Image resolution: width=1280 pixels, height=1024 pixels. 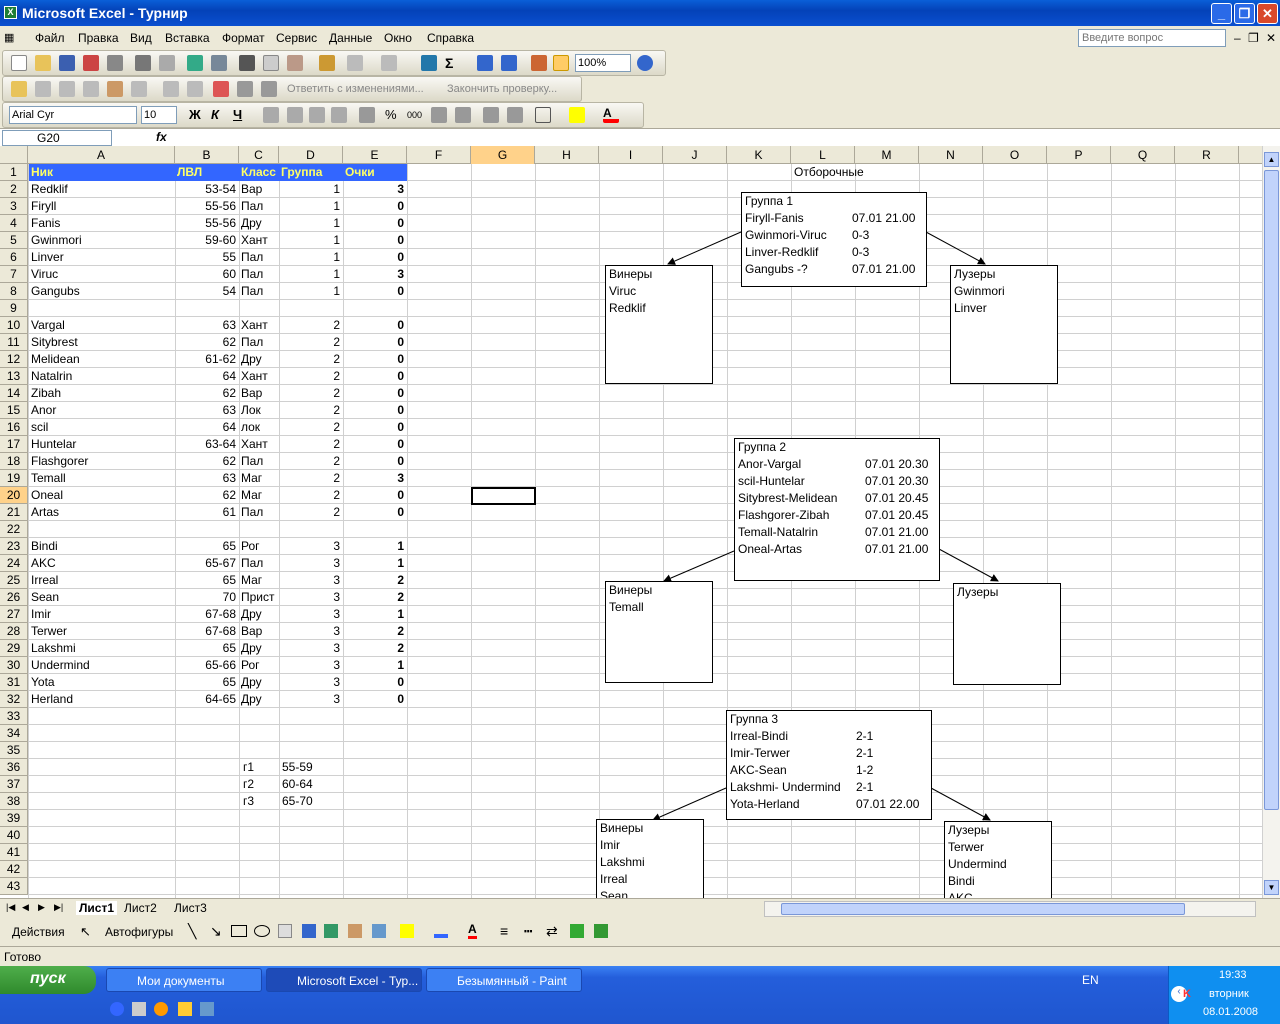 I want to click on oval-icon, so click(x=262, y=931).